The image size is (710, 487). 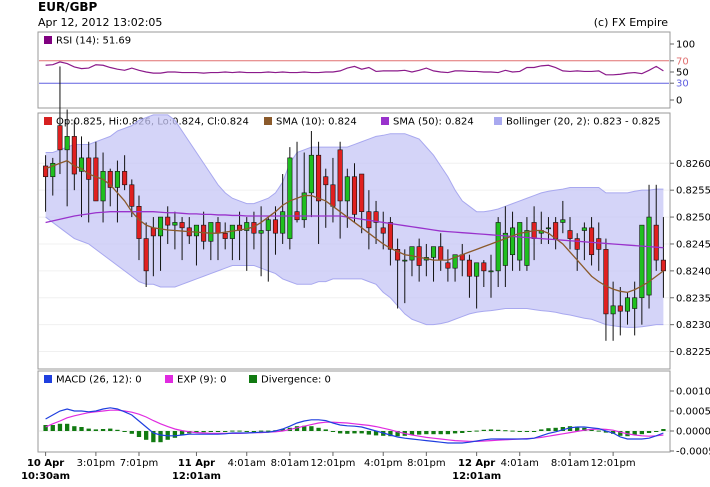 What do you see at coordinates (383, 463) in the screenshot?
I see `time-tick-label: 4:01pm` at bounding box center [383, 463].